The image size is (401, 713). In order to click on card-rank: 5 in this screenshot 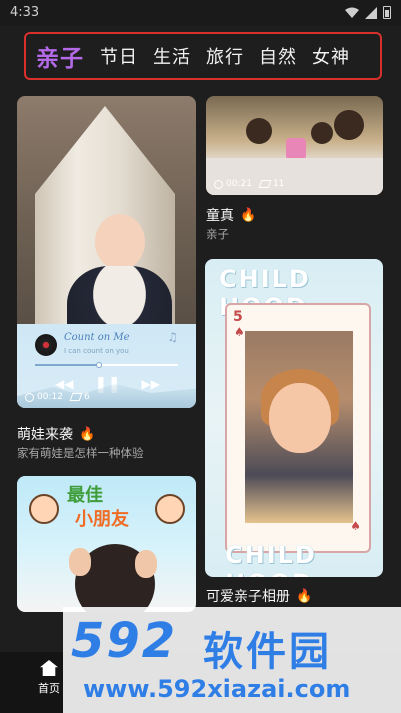, I will do `click(238, 317)`.